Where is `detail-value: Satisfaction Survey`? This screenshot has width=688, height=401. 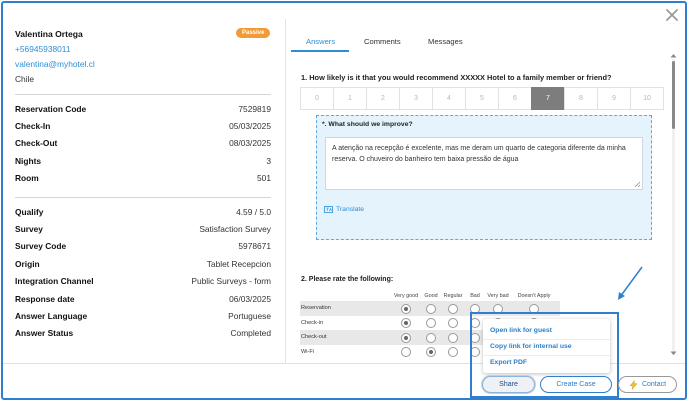 detail-value: Satisfaction Survey is located at coordinates (235, 229).